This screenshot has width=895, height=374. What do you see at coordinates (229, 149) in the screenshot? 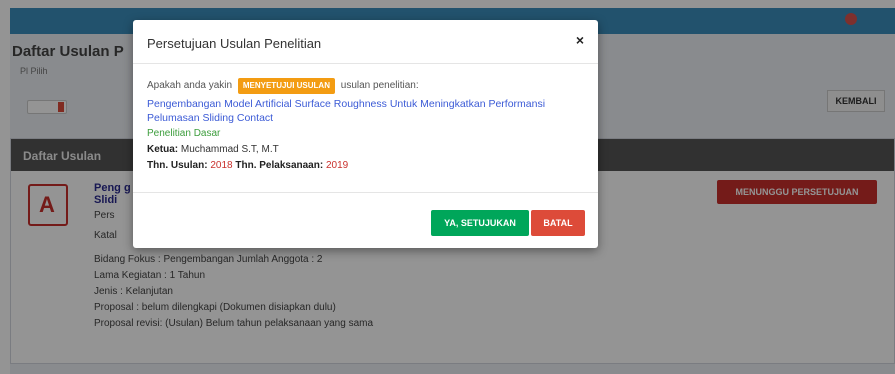
I see `ketua-value: Muchammad S.T, M.T` at bounding box center [229, 149].